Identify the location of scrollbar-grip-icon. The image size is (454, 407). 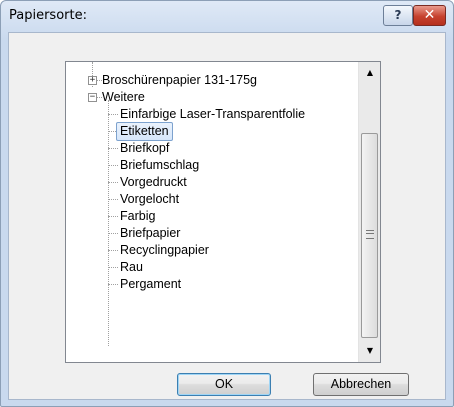
(370, 234).